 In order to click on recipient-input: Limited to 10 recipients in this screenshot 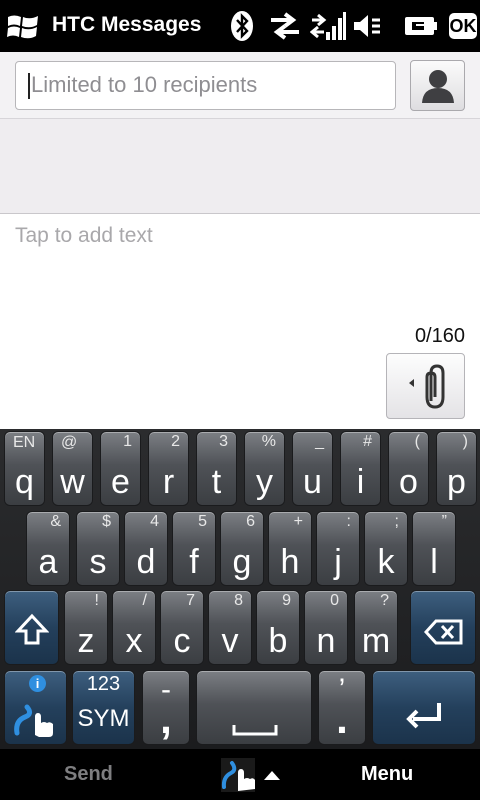, I will do `click(205, 85)`.